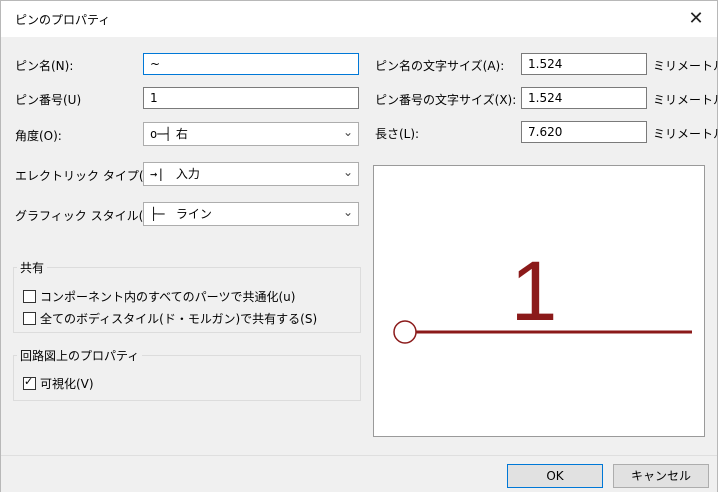  I want to click on cancel-button: キャンセル, so click(661, 476).